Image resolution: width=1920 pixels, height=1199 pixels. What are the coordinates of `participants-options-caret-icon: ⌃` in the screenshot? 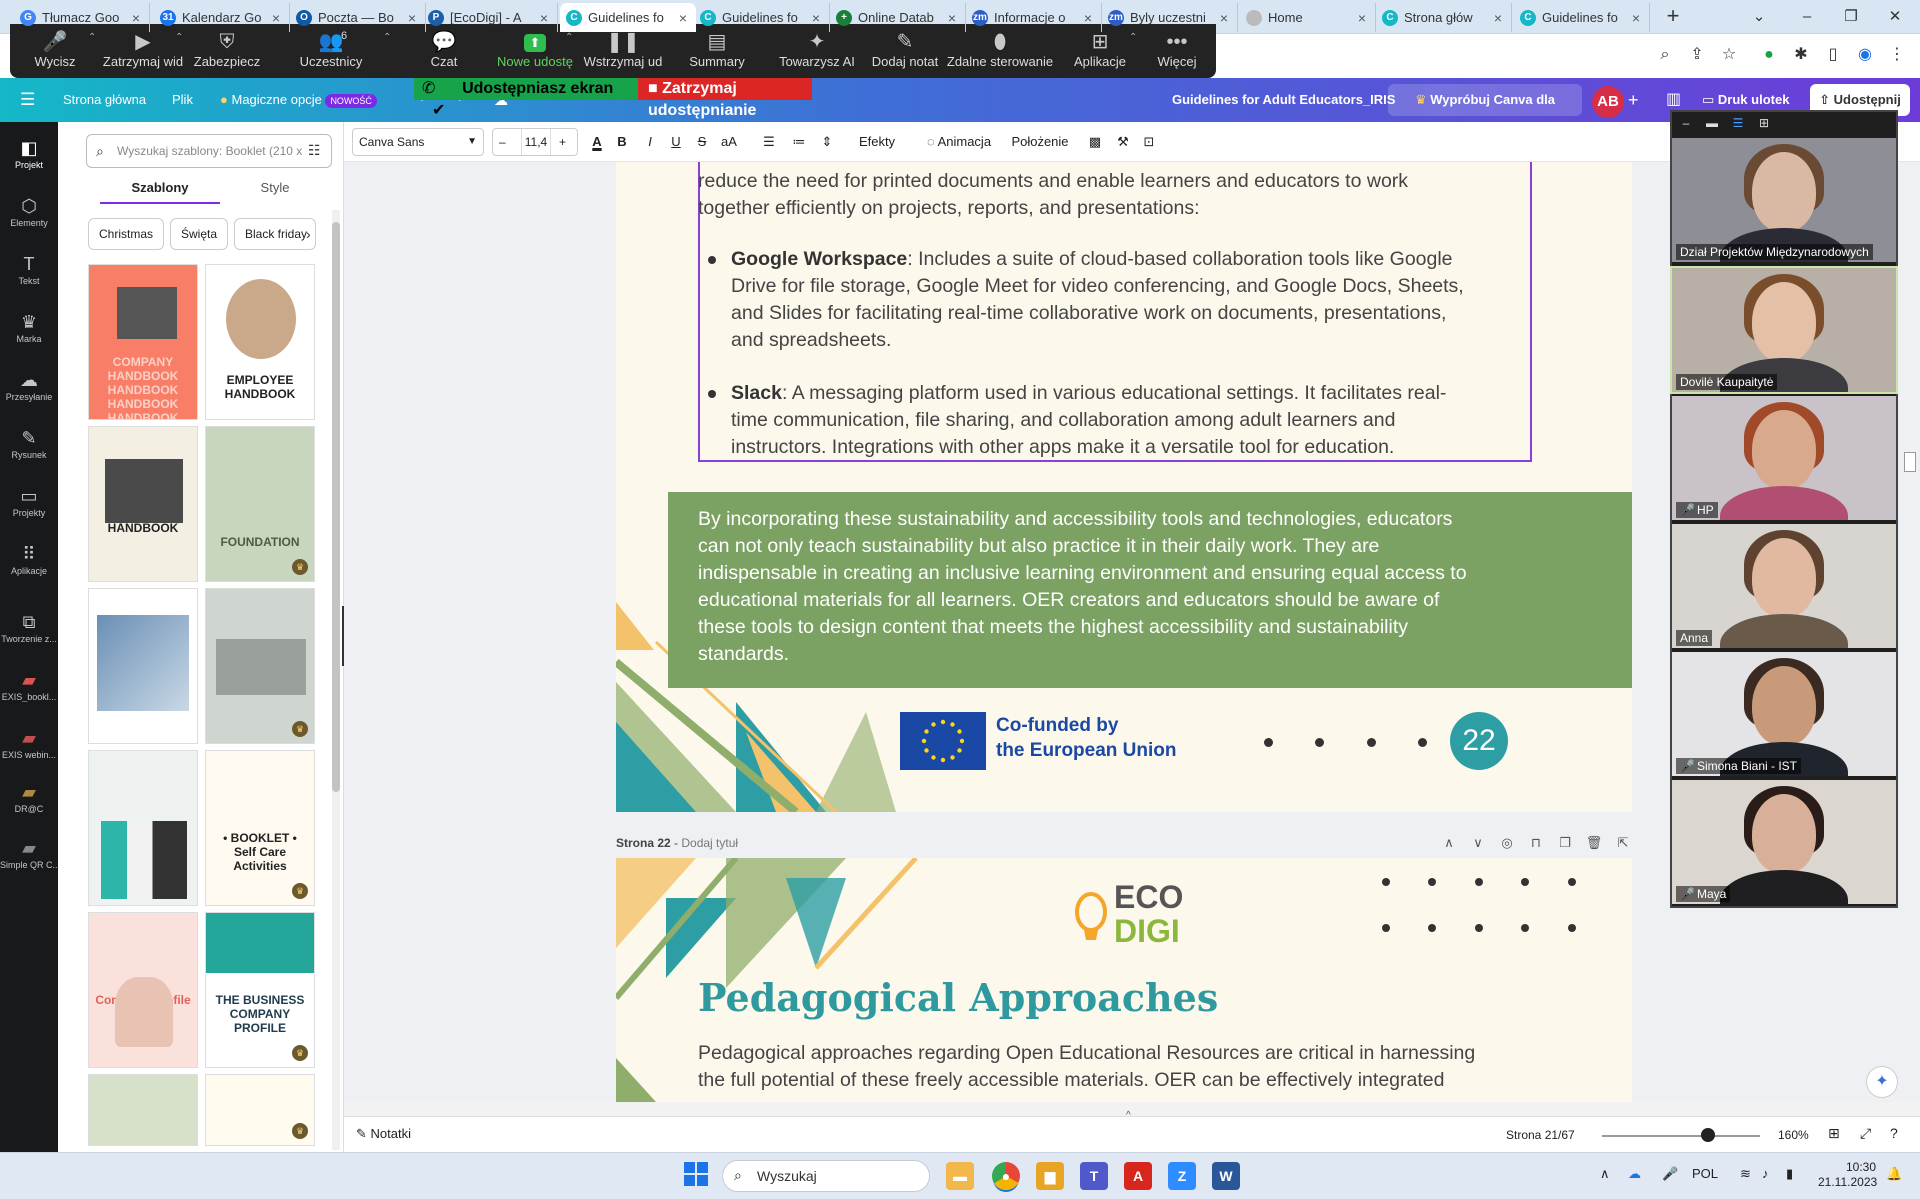 It's located at (387, 37).